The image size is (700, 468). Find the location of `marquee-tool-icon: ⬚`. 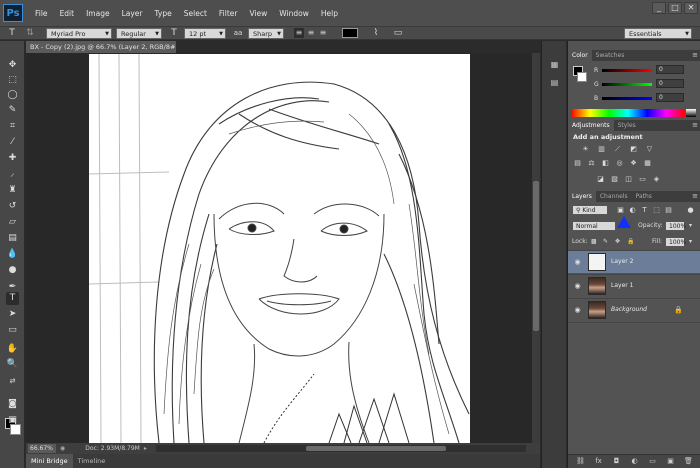

marquee-tool-icon: ⬚ is located at coordinates (12, 80).